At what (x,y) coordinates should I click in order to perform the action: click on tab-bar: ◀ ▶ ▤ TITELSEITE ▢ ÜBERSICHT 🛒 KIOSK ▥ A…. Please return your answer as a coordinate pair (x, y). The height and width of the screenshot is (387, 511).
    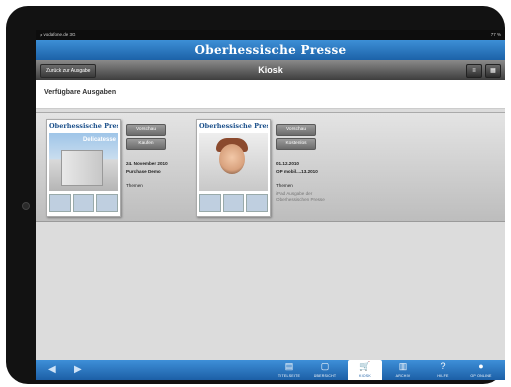
    Looking at the image, I should click on (270, 370).